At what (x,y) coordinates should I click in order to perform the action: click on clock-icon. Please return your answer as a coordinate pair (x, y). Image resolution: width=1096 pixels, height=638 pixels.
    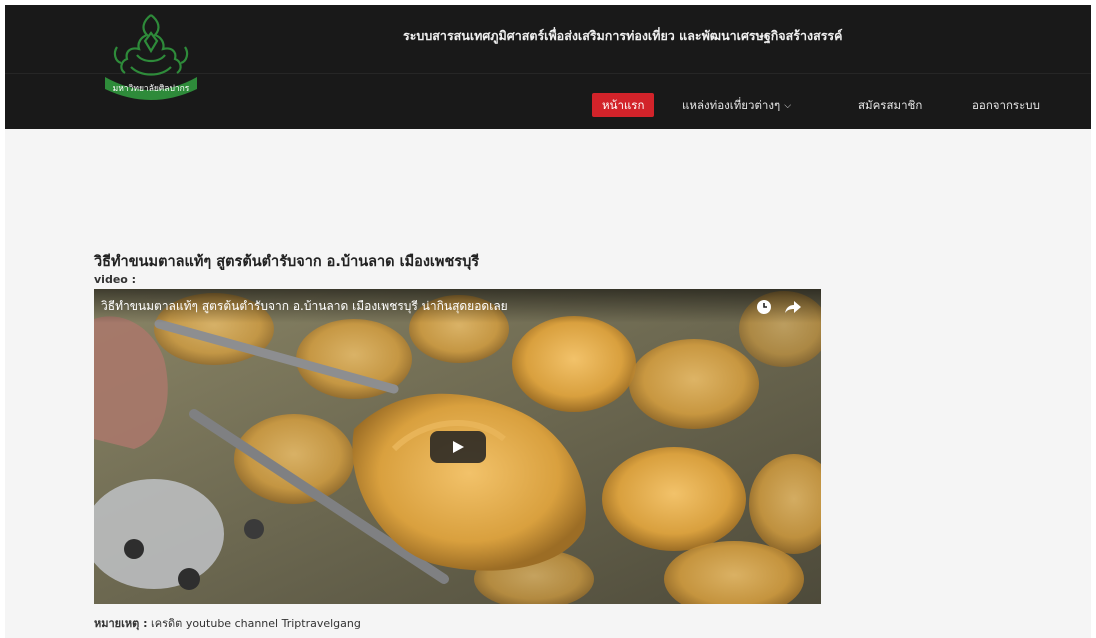
    Looking at the image, I should click on (764, 307).